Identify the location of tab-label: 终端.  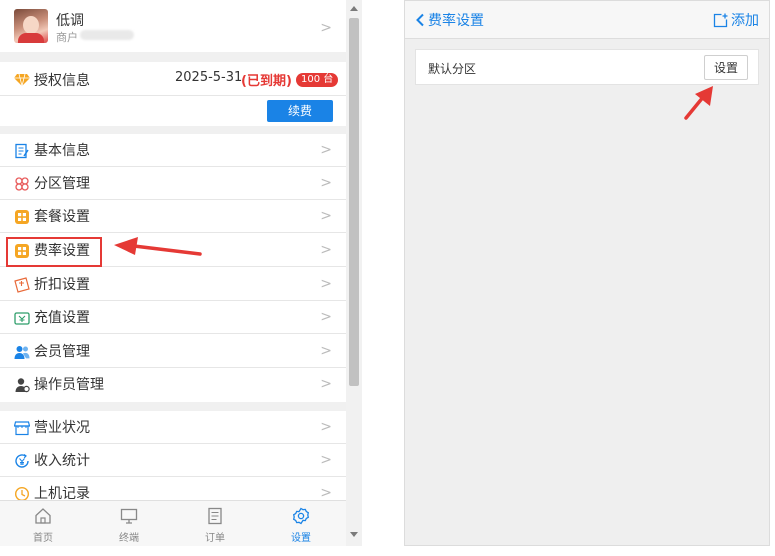
(129, 538).